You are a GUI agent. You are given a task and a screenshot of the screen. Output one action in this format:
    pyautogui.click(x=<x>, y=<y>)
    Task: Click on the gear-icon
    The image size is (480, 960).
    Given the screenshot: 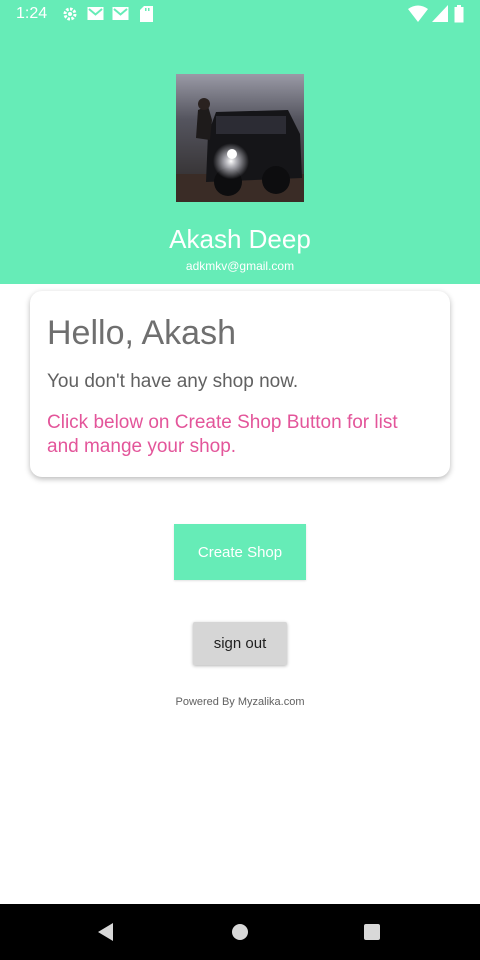 What is the action you would take?
    pyautogui.click(x=70, y=16)
    